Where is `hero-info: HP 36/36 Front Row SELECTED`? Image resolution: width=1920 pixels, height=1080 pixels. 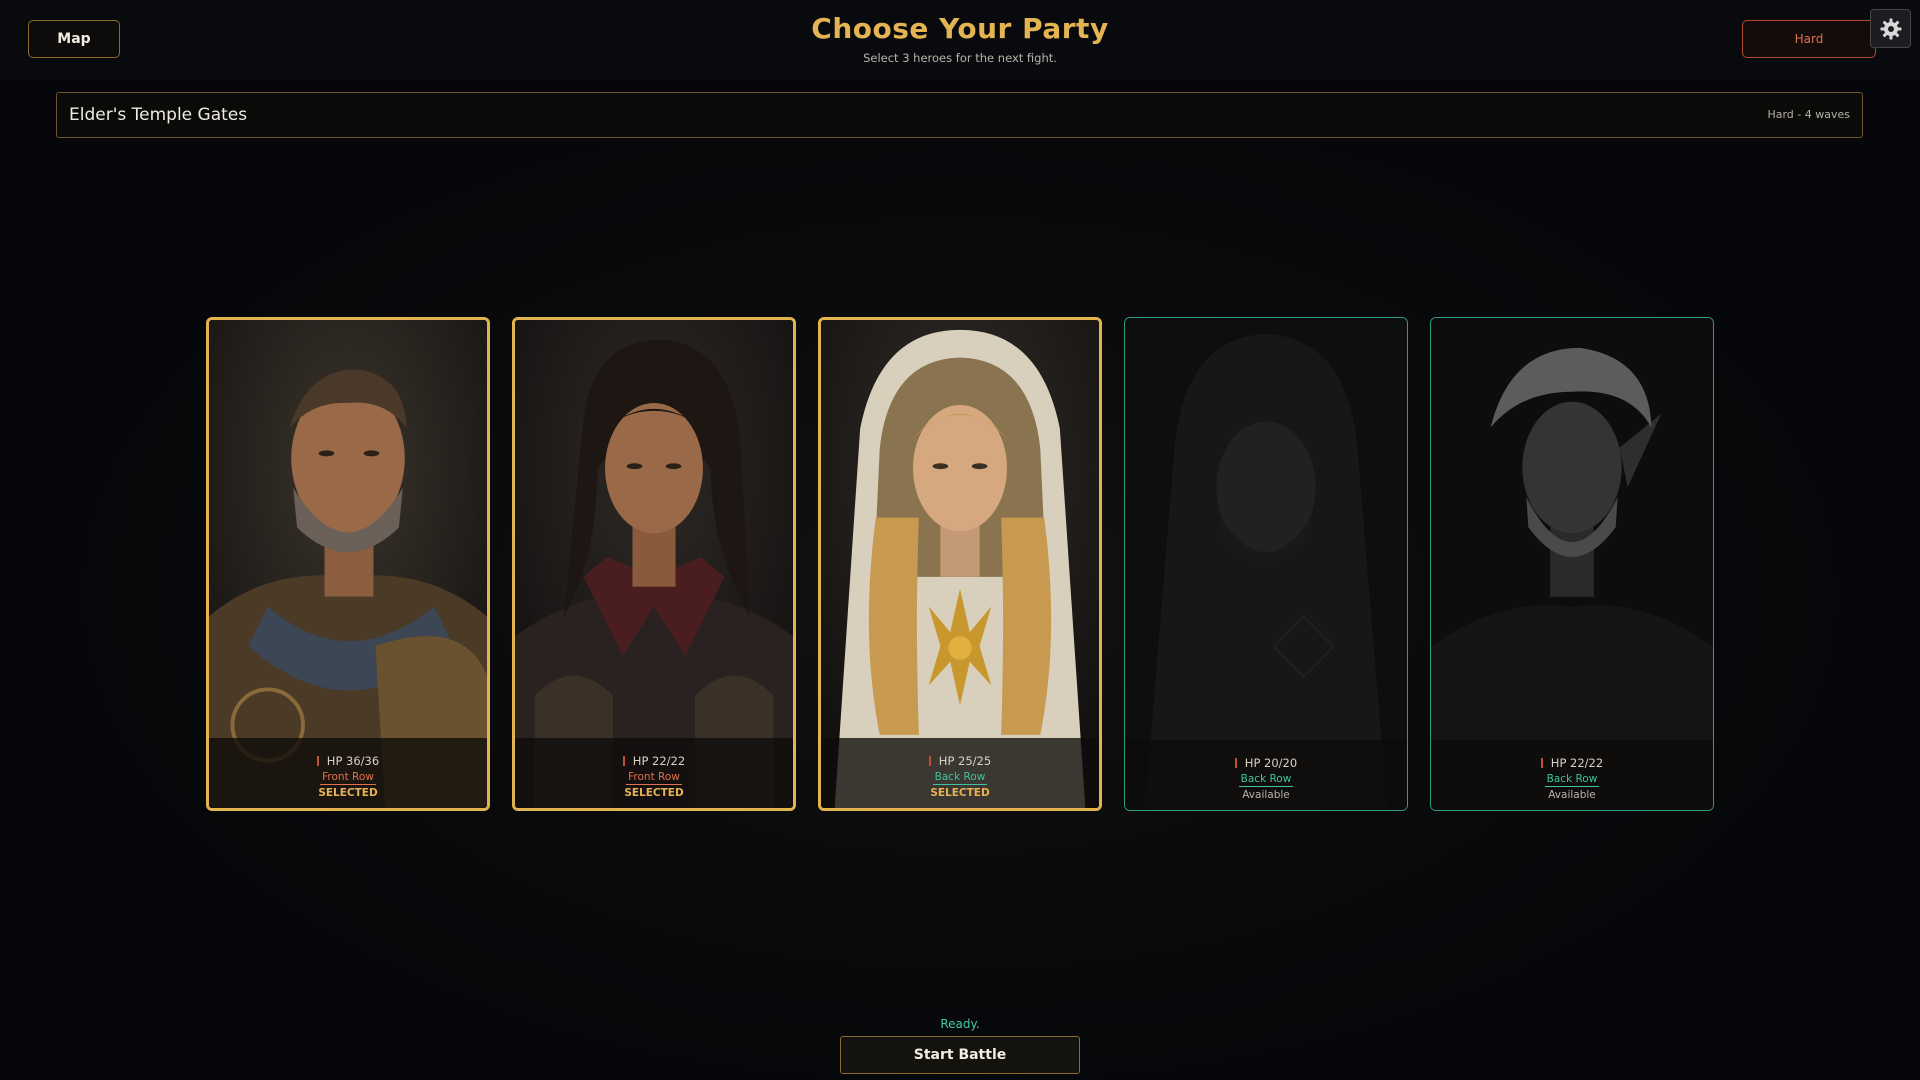 hero-info: HP 36/36 Front Row SELECTED is located at coordinates (348, 773).